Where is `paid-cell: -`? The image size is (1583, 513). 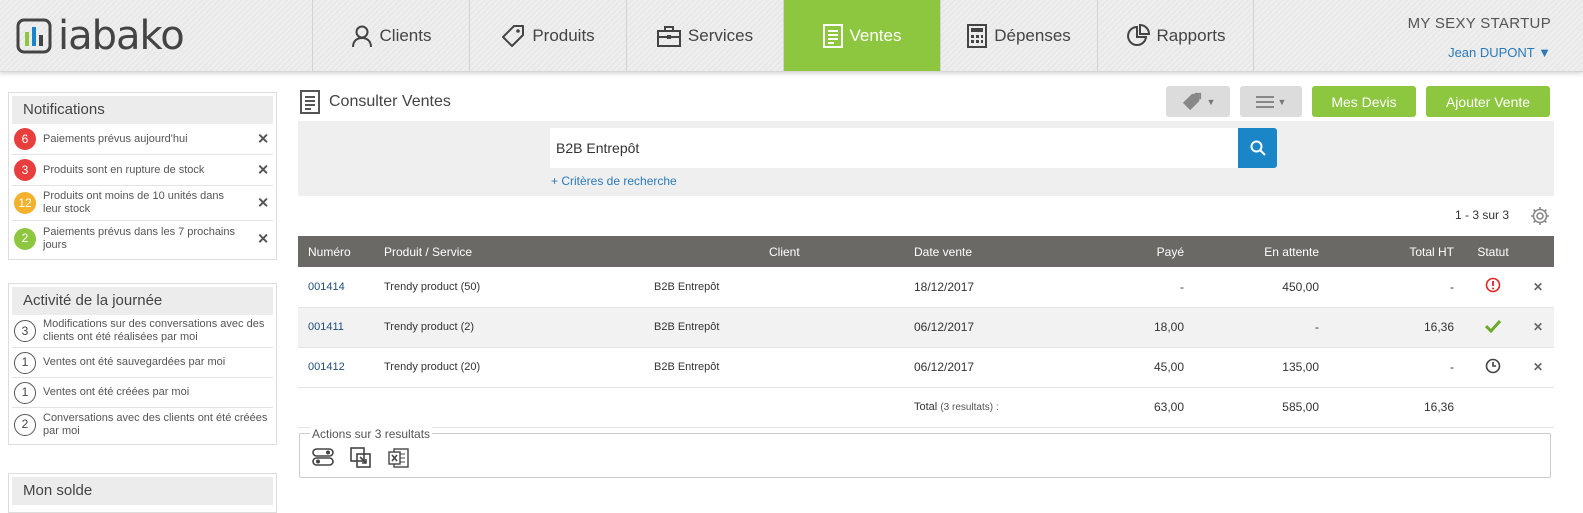
paid-cell: - is located at coordinates (1182, 286).